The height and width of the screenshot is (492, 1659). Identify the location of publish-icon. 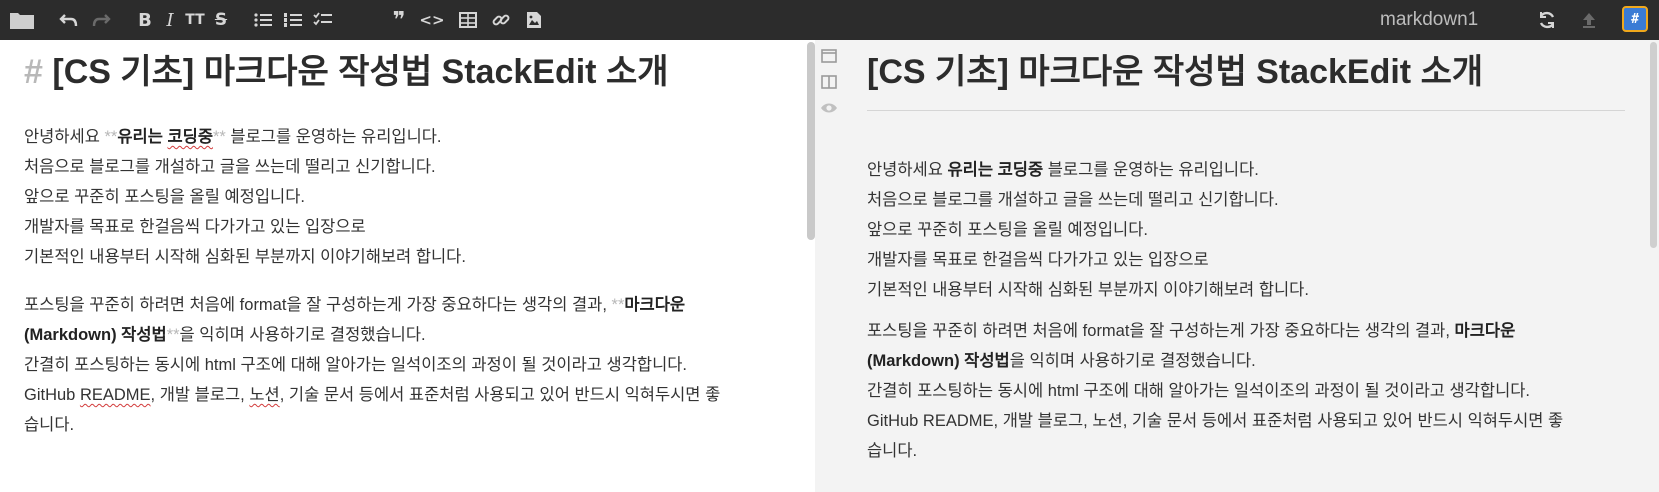
(1589, 20).